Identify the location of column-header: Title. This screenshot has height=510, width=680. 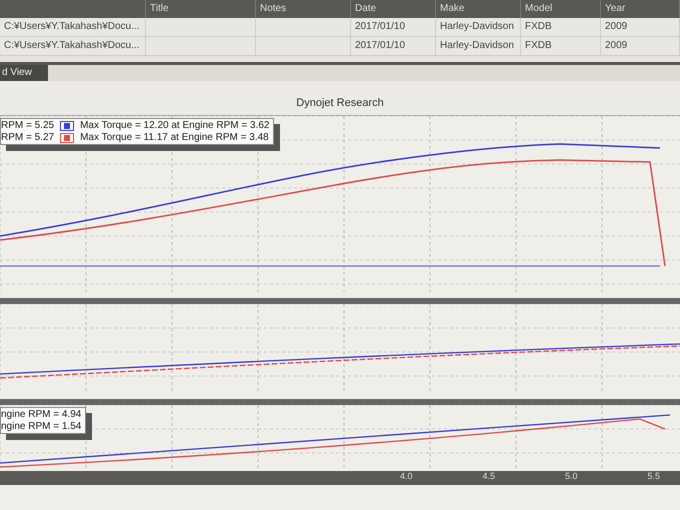
(201, 9).